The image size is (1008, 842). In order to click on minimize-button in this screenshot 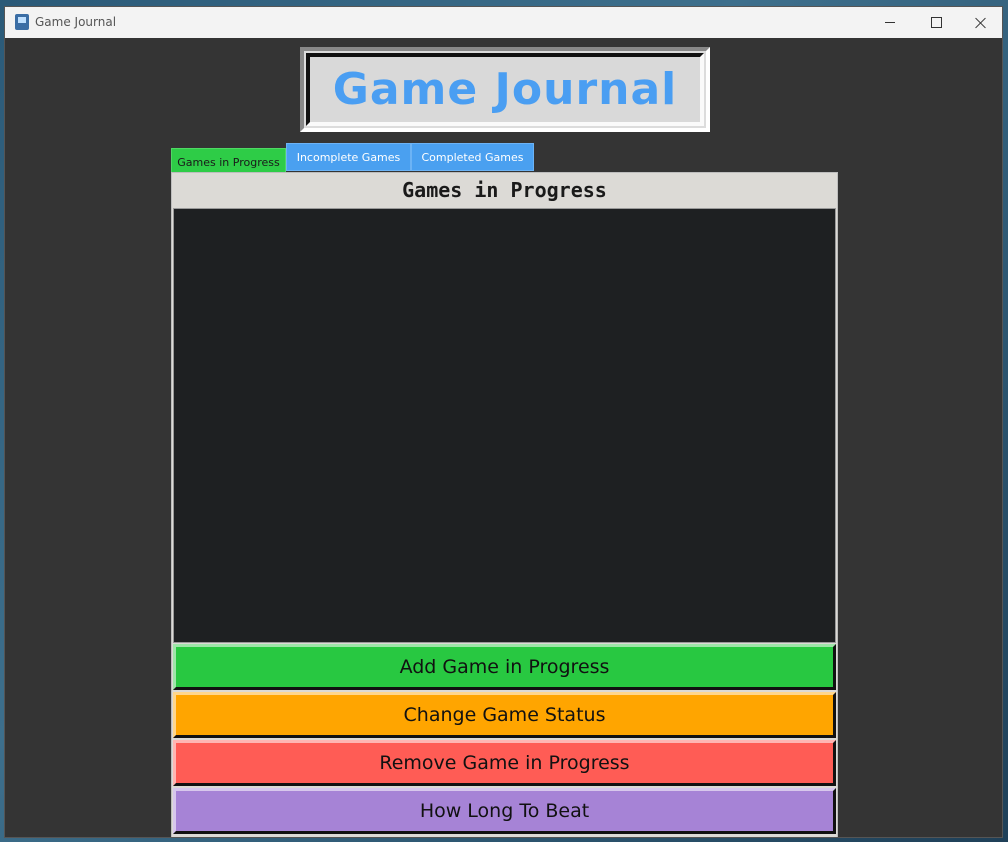, I will do `click(890, 22)`.